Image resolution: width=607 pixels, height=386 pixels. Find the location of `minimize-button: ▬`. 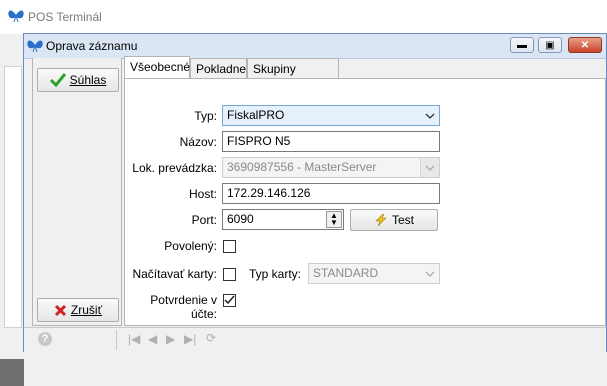

minimize-button: ▬ is located at coordinates (522, 45).